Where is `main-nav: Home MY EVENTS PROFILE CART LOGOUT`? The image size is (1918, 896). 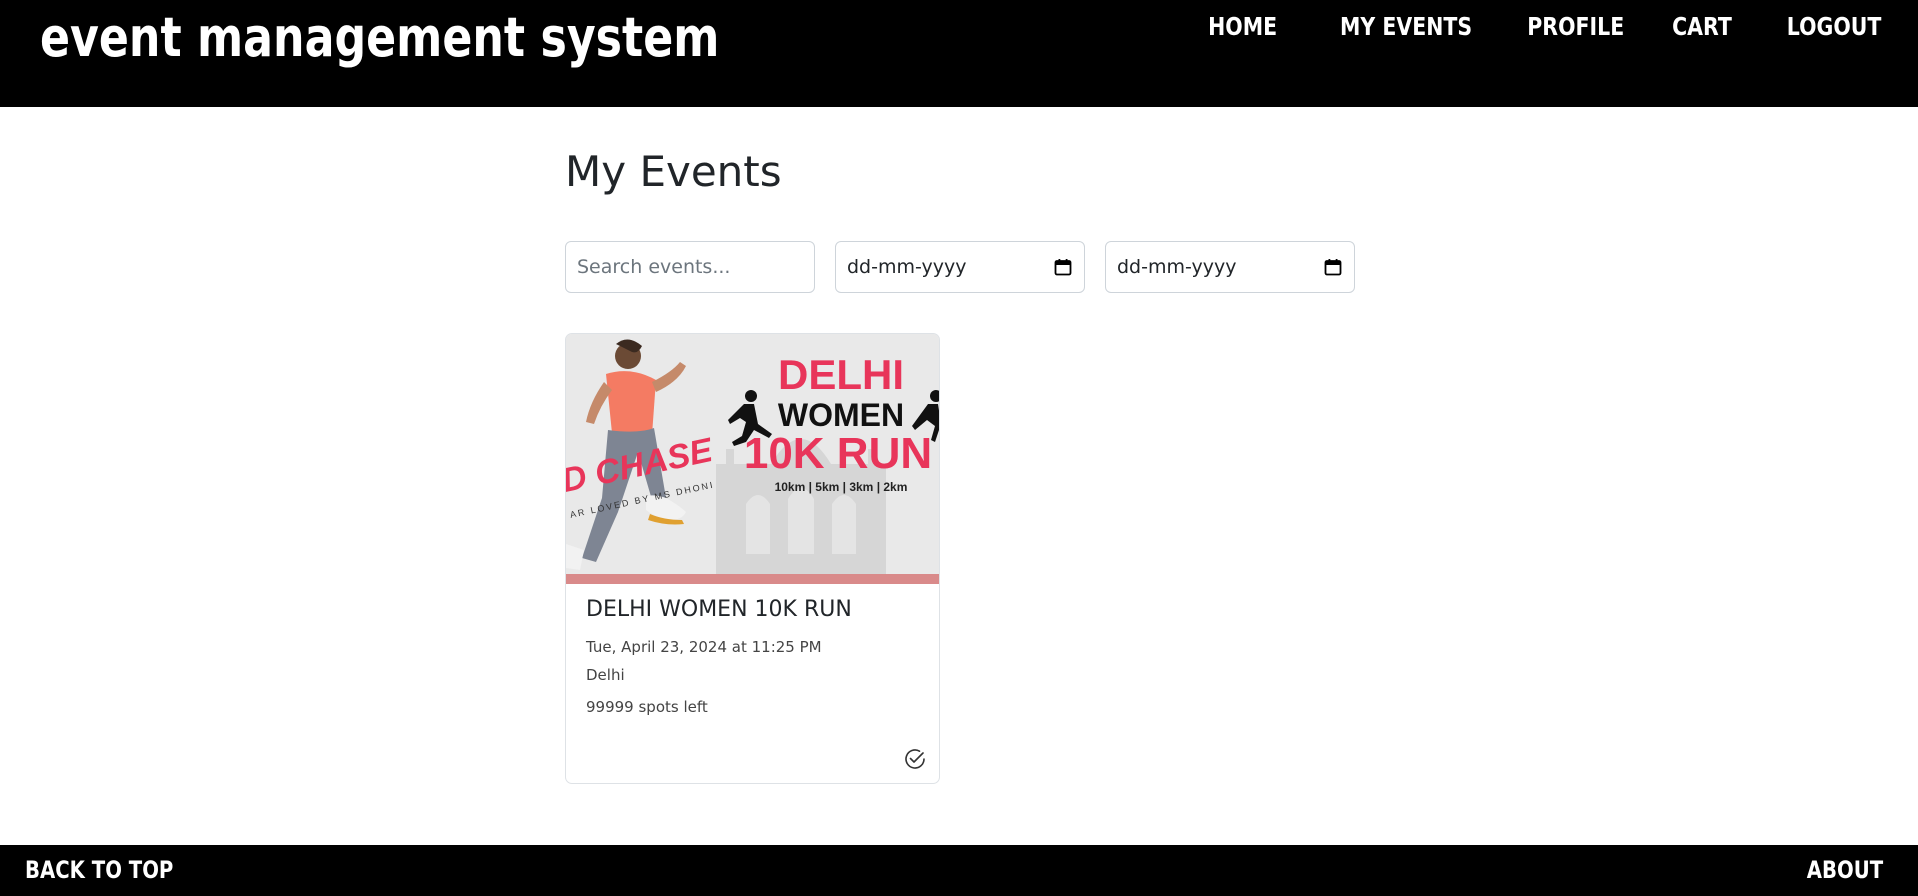 main-nav: Home MY EVENTS PROFILE CART LOGOUT is located at coordinates (1520, 27).